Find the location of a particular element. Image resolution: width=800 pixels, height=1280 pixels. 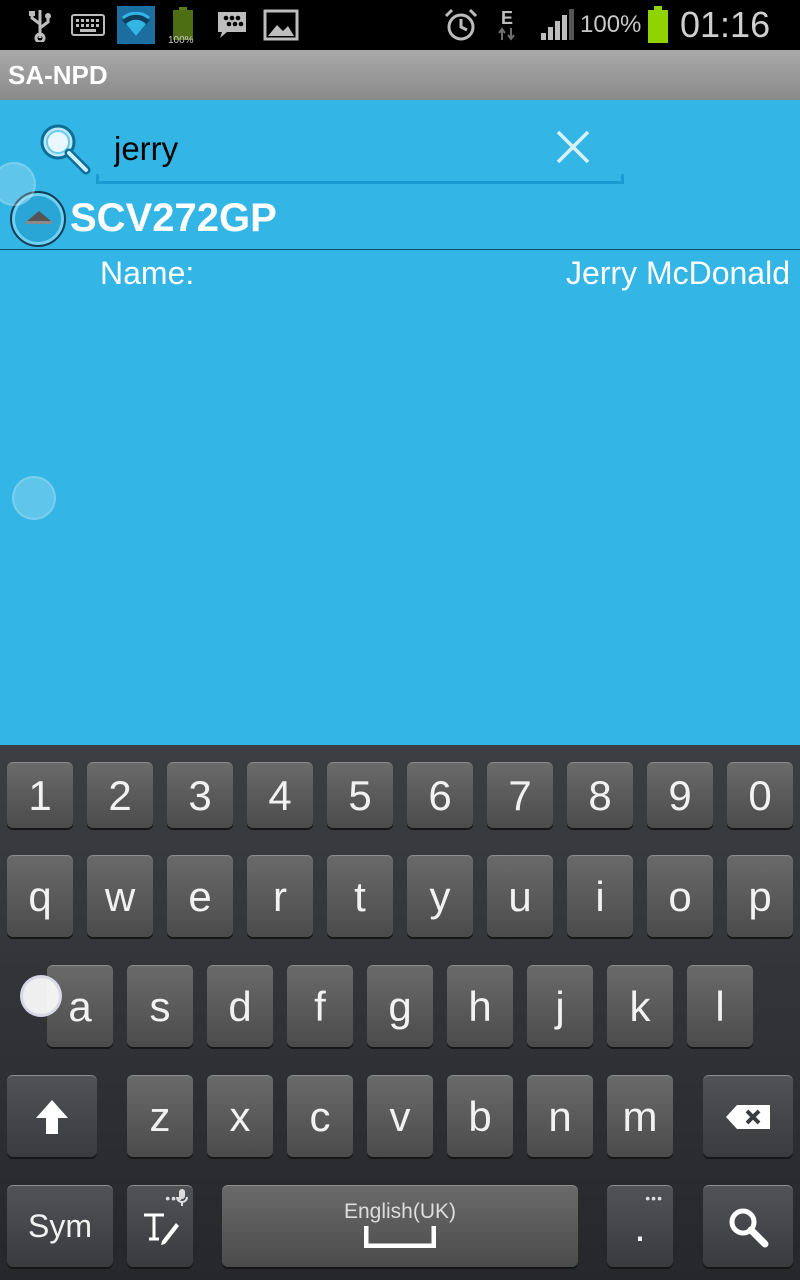

key-w: w is located at coordinates (120, 896).